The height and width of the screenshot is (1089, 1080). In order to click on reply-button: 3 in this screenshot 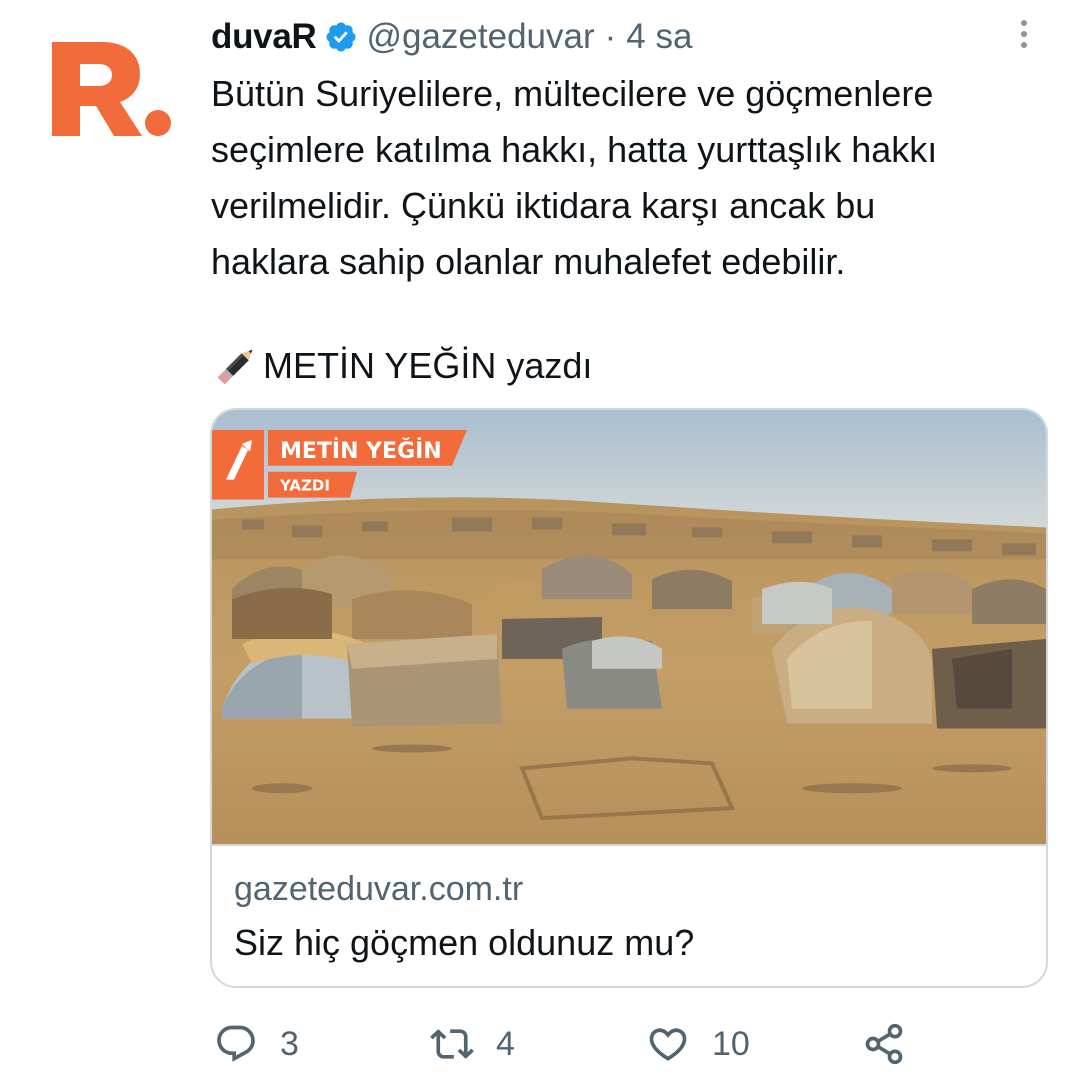, I will do `click(256, 1044)`.